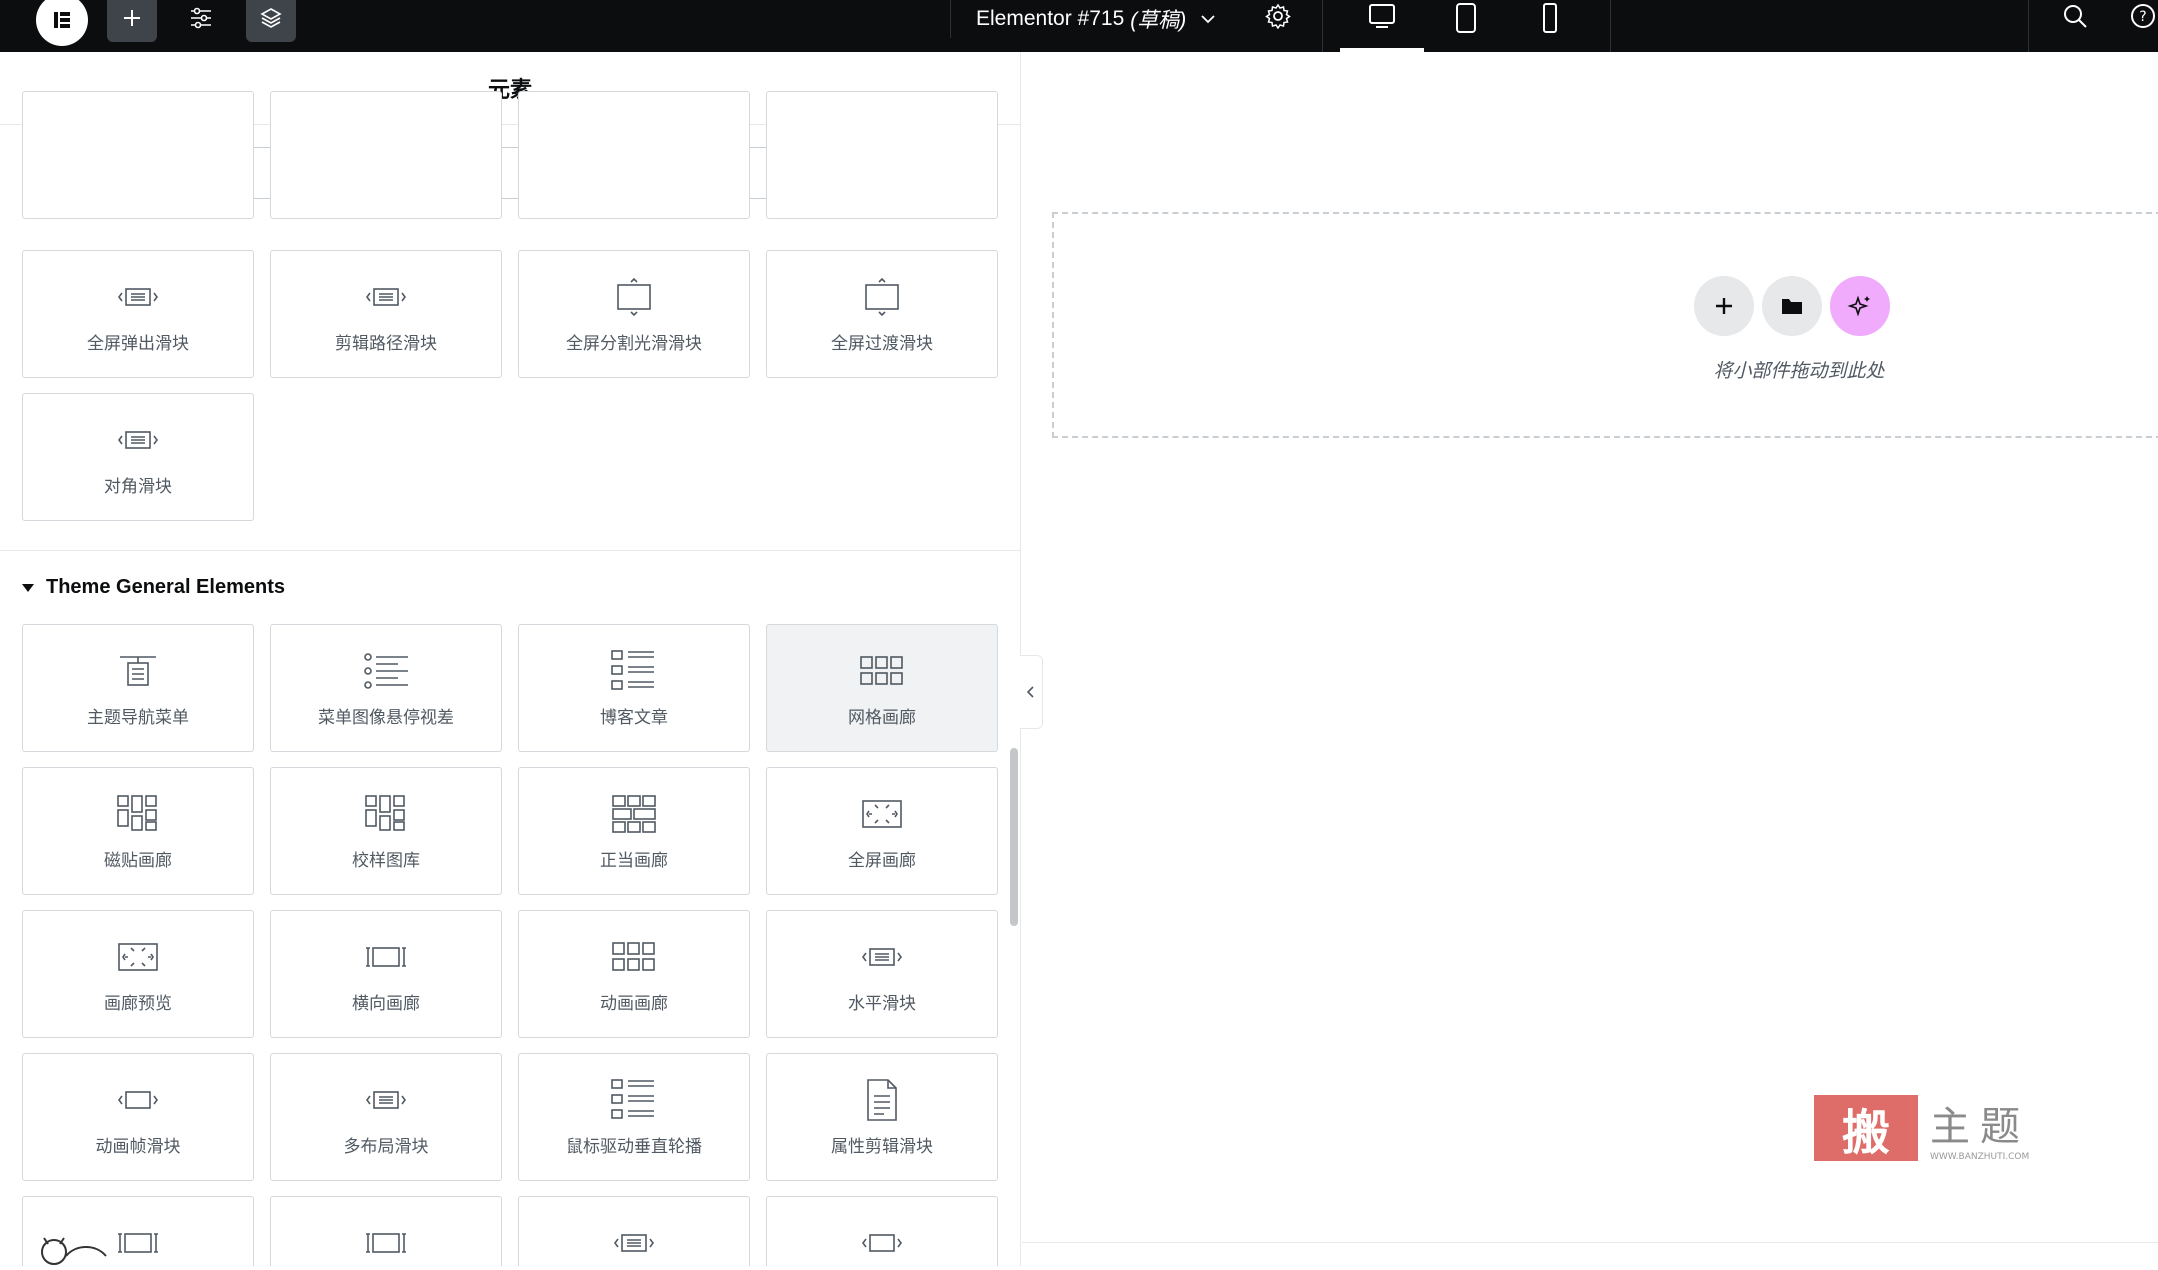 The image size is (2158, 1270). What do you see at coordinates (165, 587) in the screenshot?
I see `section-title: Theme General Elements` at bounding box center [165, 587].